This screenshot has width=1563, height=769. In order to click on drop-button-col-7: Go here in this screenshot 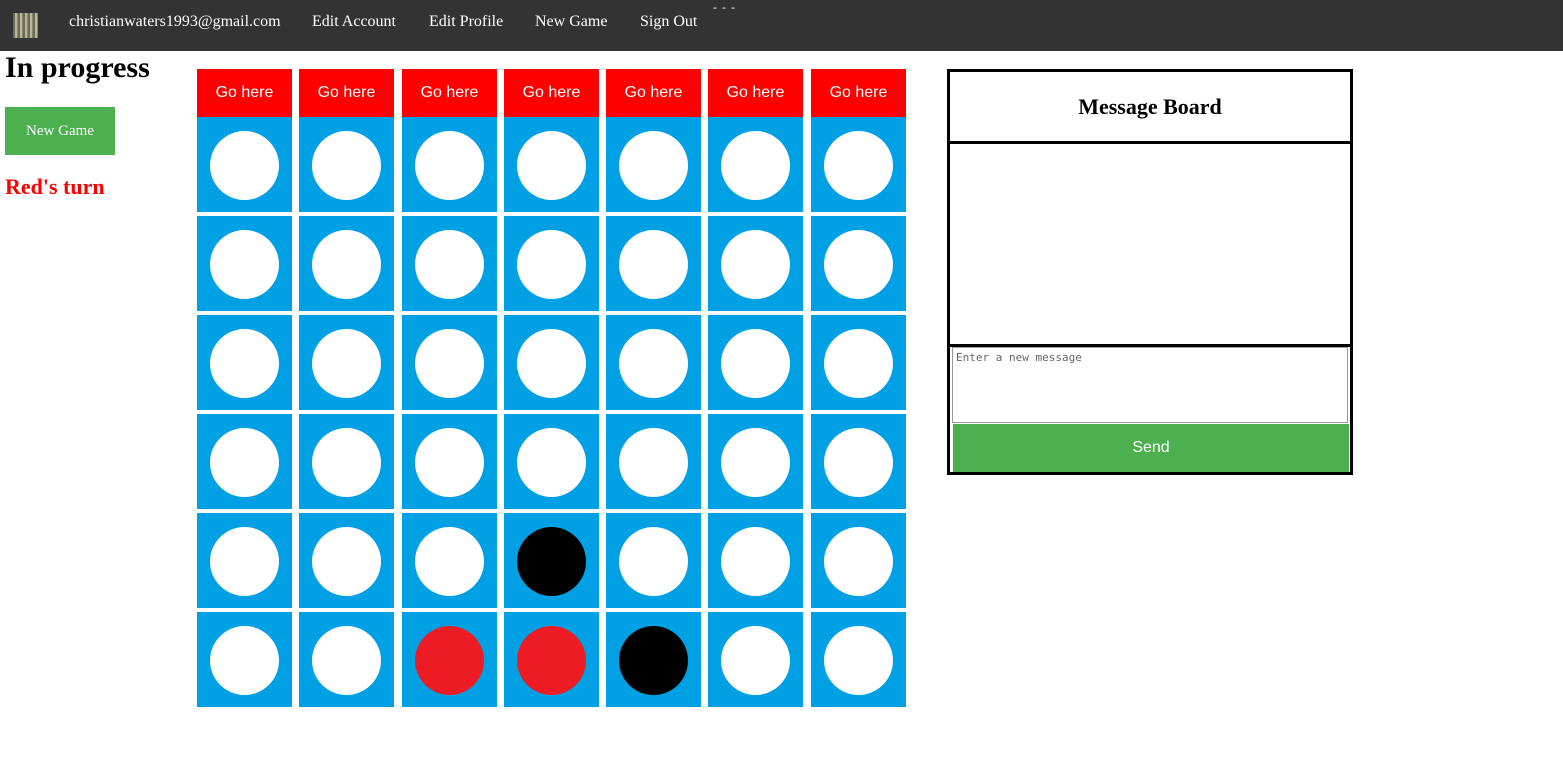, I will do `click(858, 93)`.